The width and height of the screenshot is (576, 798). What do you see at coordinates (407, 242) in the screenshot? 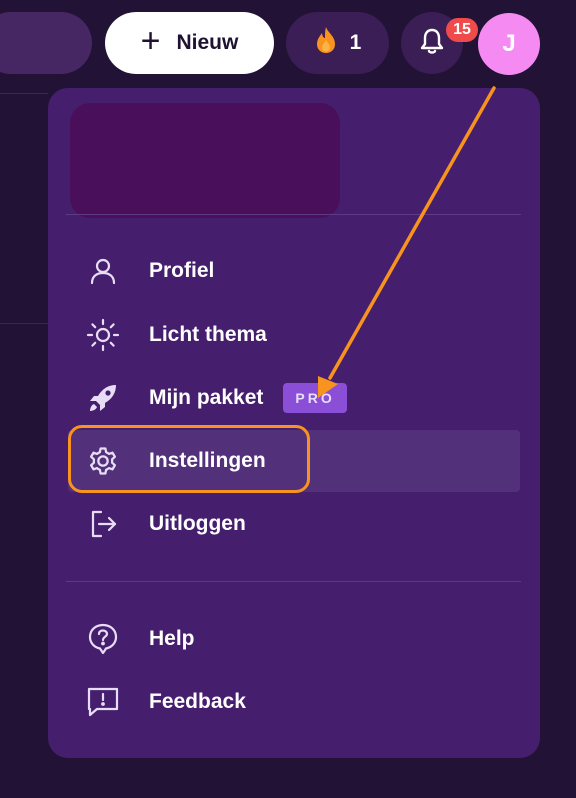
I see `annotation-arrow-icon` at bounding box center [407, 242].